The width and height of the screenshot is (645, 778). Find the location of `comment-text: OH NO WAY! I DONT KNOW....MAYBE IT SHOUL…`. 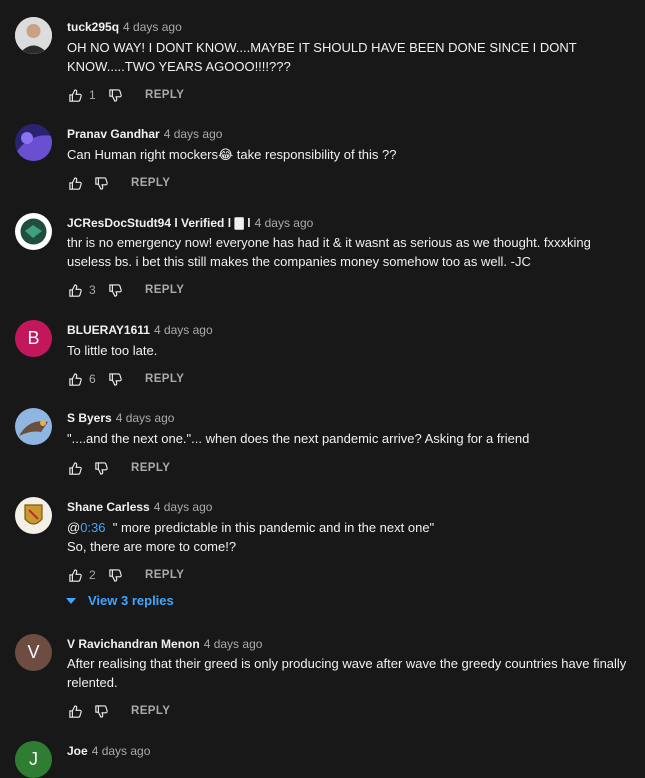

comment-text: OH NO WAY! I DONT KNOW....MAYBE IT SHOUL… is located at coordinates (322, 57).